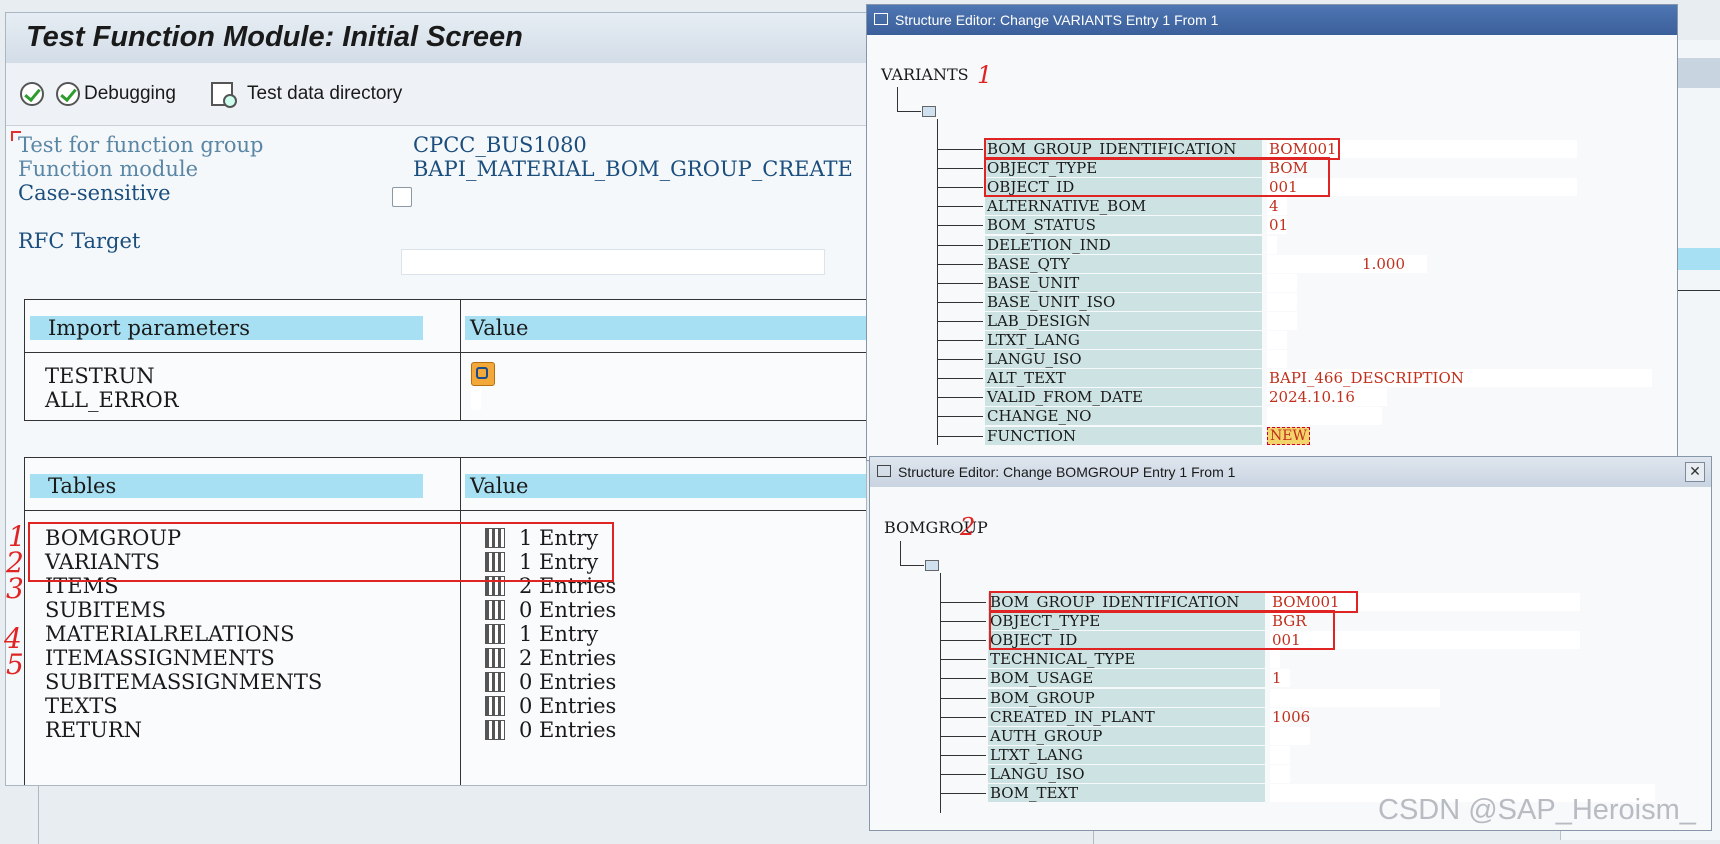 The height and width of the screenshot is (844, 1720). What do you see at coordinates (445, 326) in the screenshot?
I see `import-grid-header: Import parameters Value` at bounding box center [445, 326].